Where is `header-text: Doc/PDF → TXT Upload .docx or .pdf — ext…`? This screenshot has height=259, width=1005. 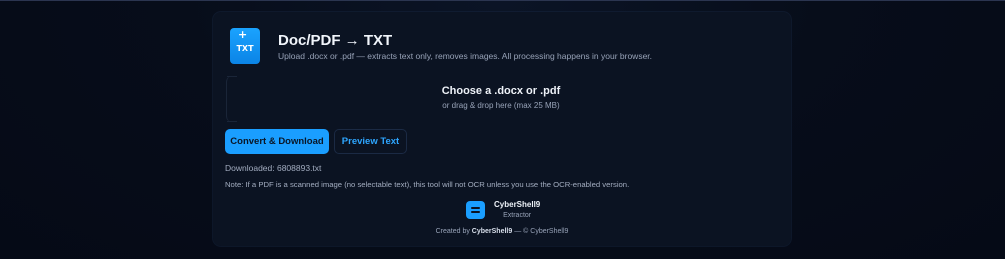
header-text: Doc/PDF → TXT Upload .docx or .pdf — ext… is located at coordinates (465, 47).